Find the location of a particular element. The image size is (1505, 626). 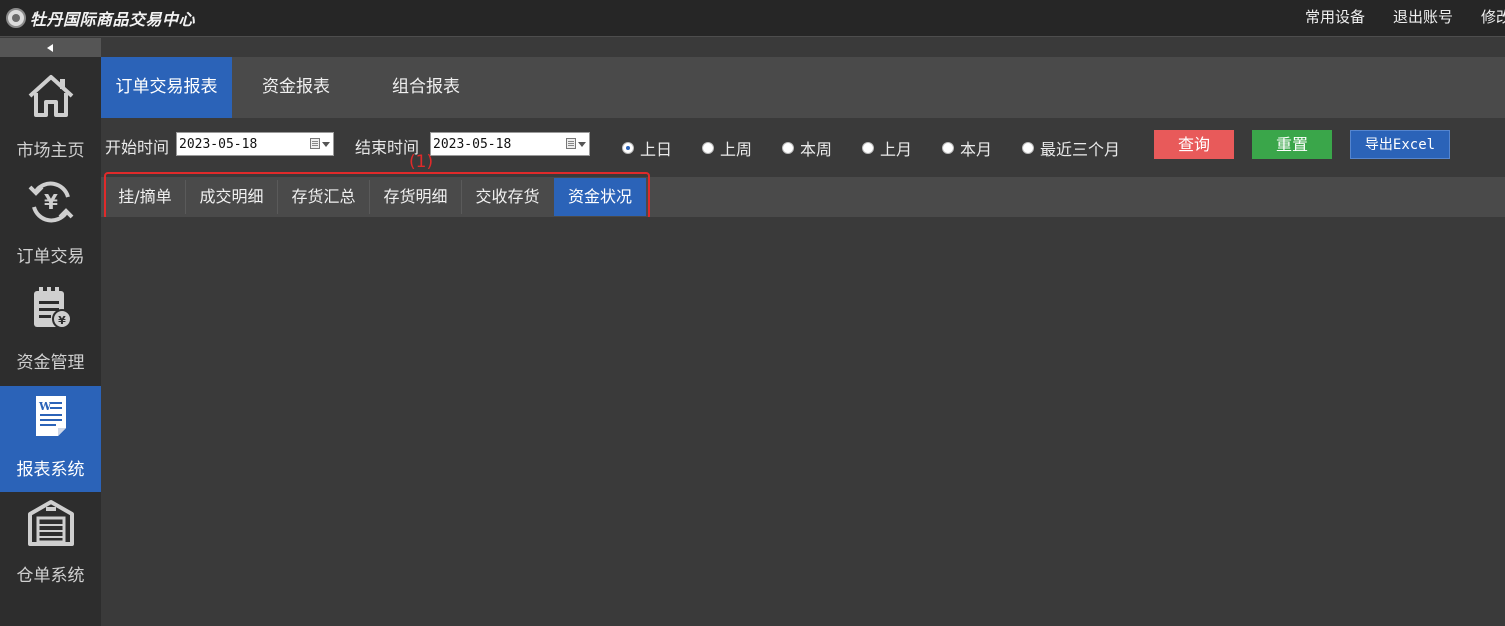

logout-link: 退出账号 is located at coordinates (1423, 16).